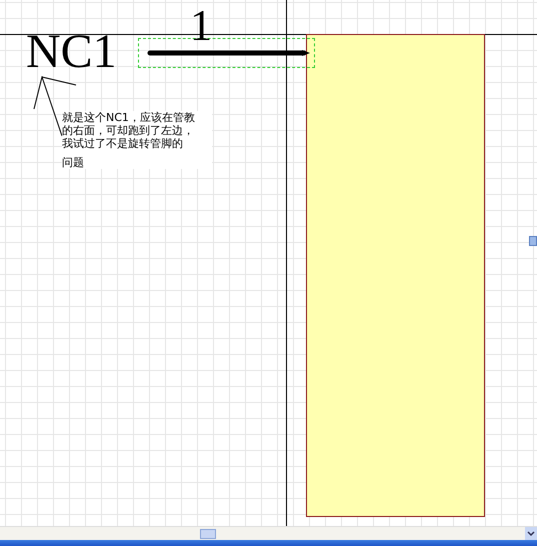 This screenshot has width=537, height=546. Describe the element at coordinates (208, 534) in the screenshot. I see `scroll-thumb` at that location.